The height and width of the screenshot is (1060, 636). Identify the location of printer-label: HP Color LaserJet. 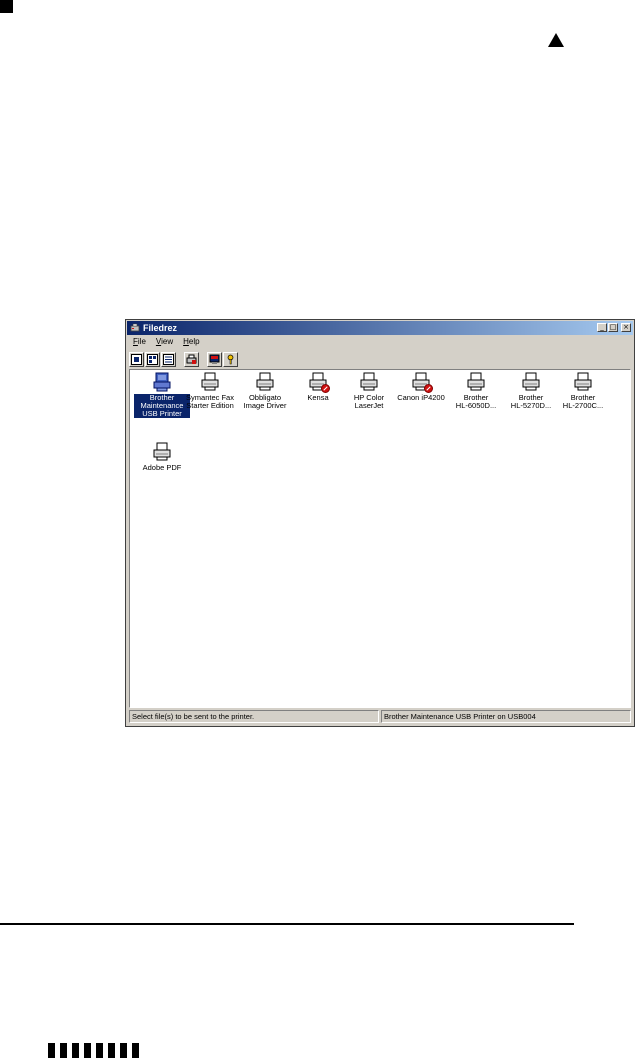
(369, 401).